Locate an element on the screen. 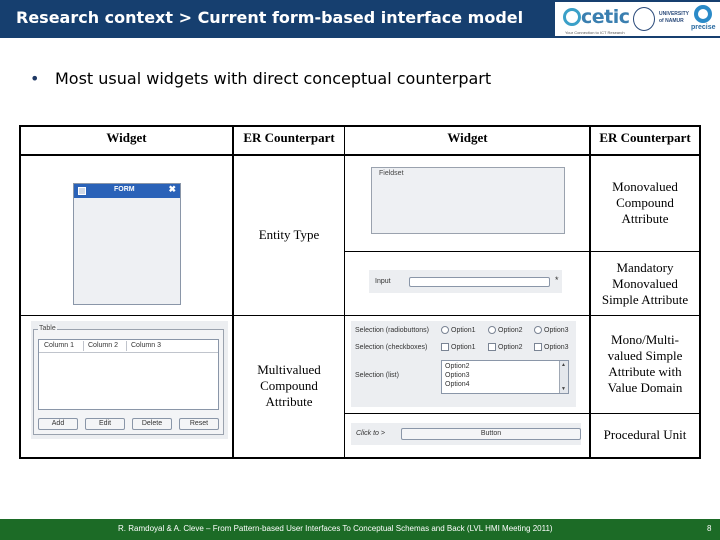 This screenshot has height=540, width=720. er-procedural-unit: Procedural Unit is located at coordinates (645, 434).